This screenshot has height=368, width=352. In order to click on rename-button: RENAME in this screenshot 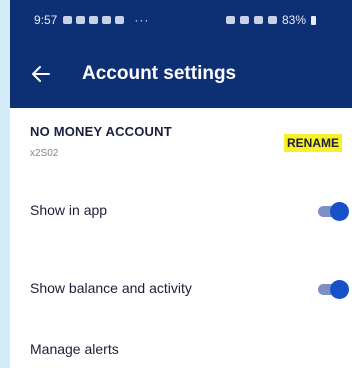, I will do `click(313, 143)`.